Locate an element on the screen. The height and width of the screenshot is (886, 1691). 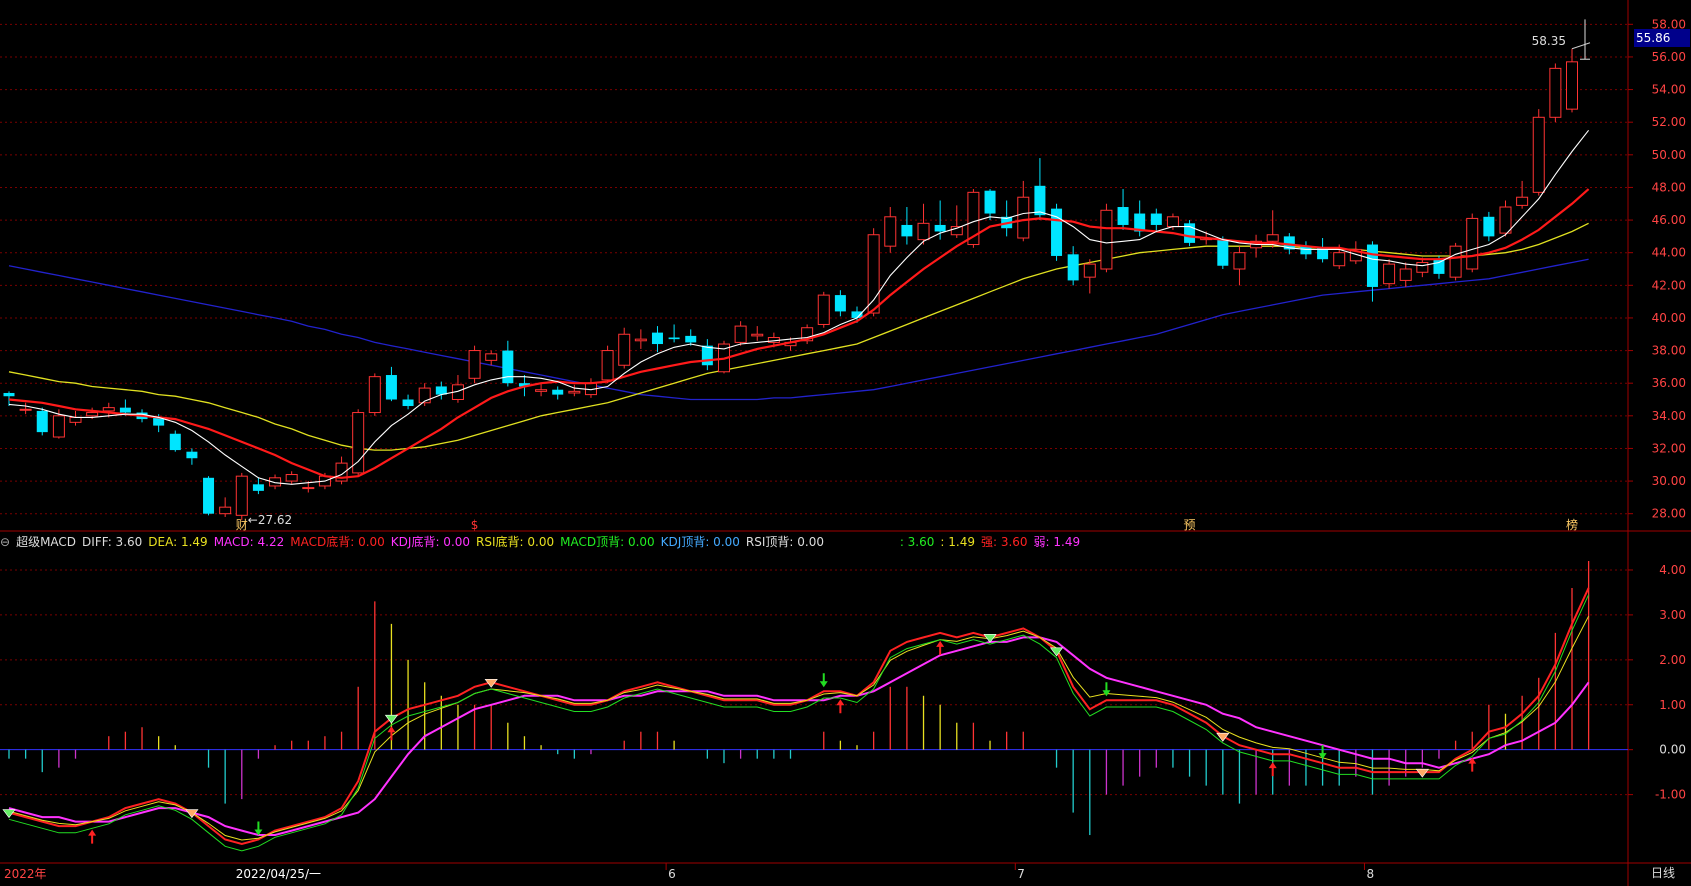
time-axis-label: 7 is located at coordinates (1021, 874).